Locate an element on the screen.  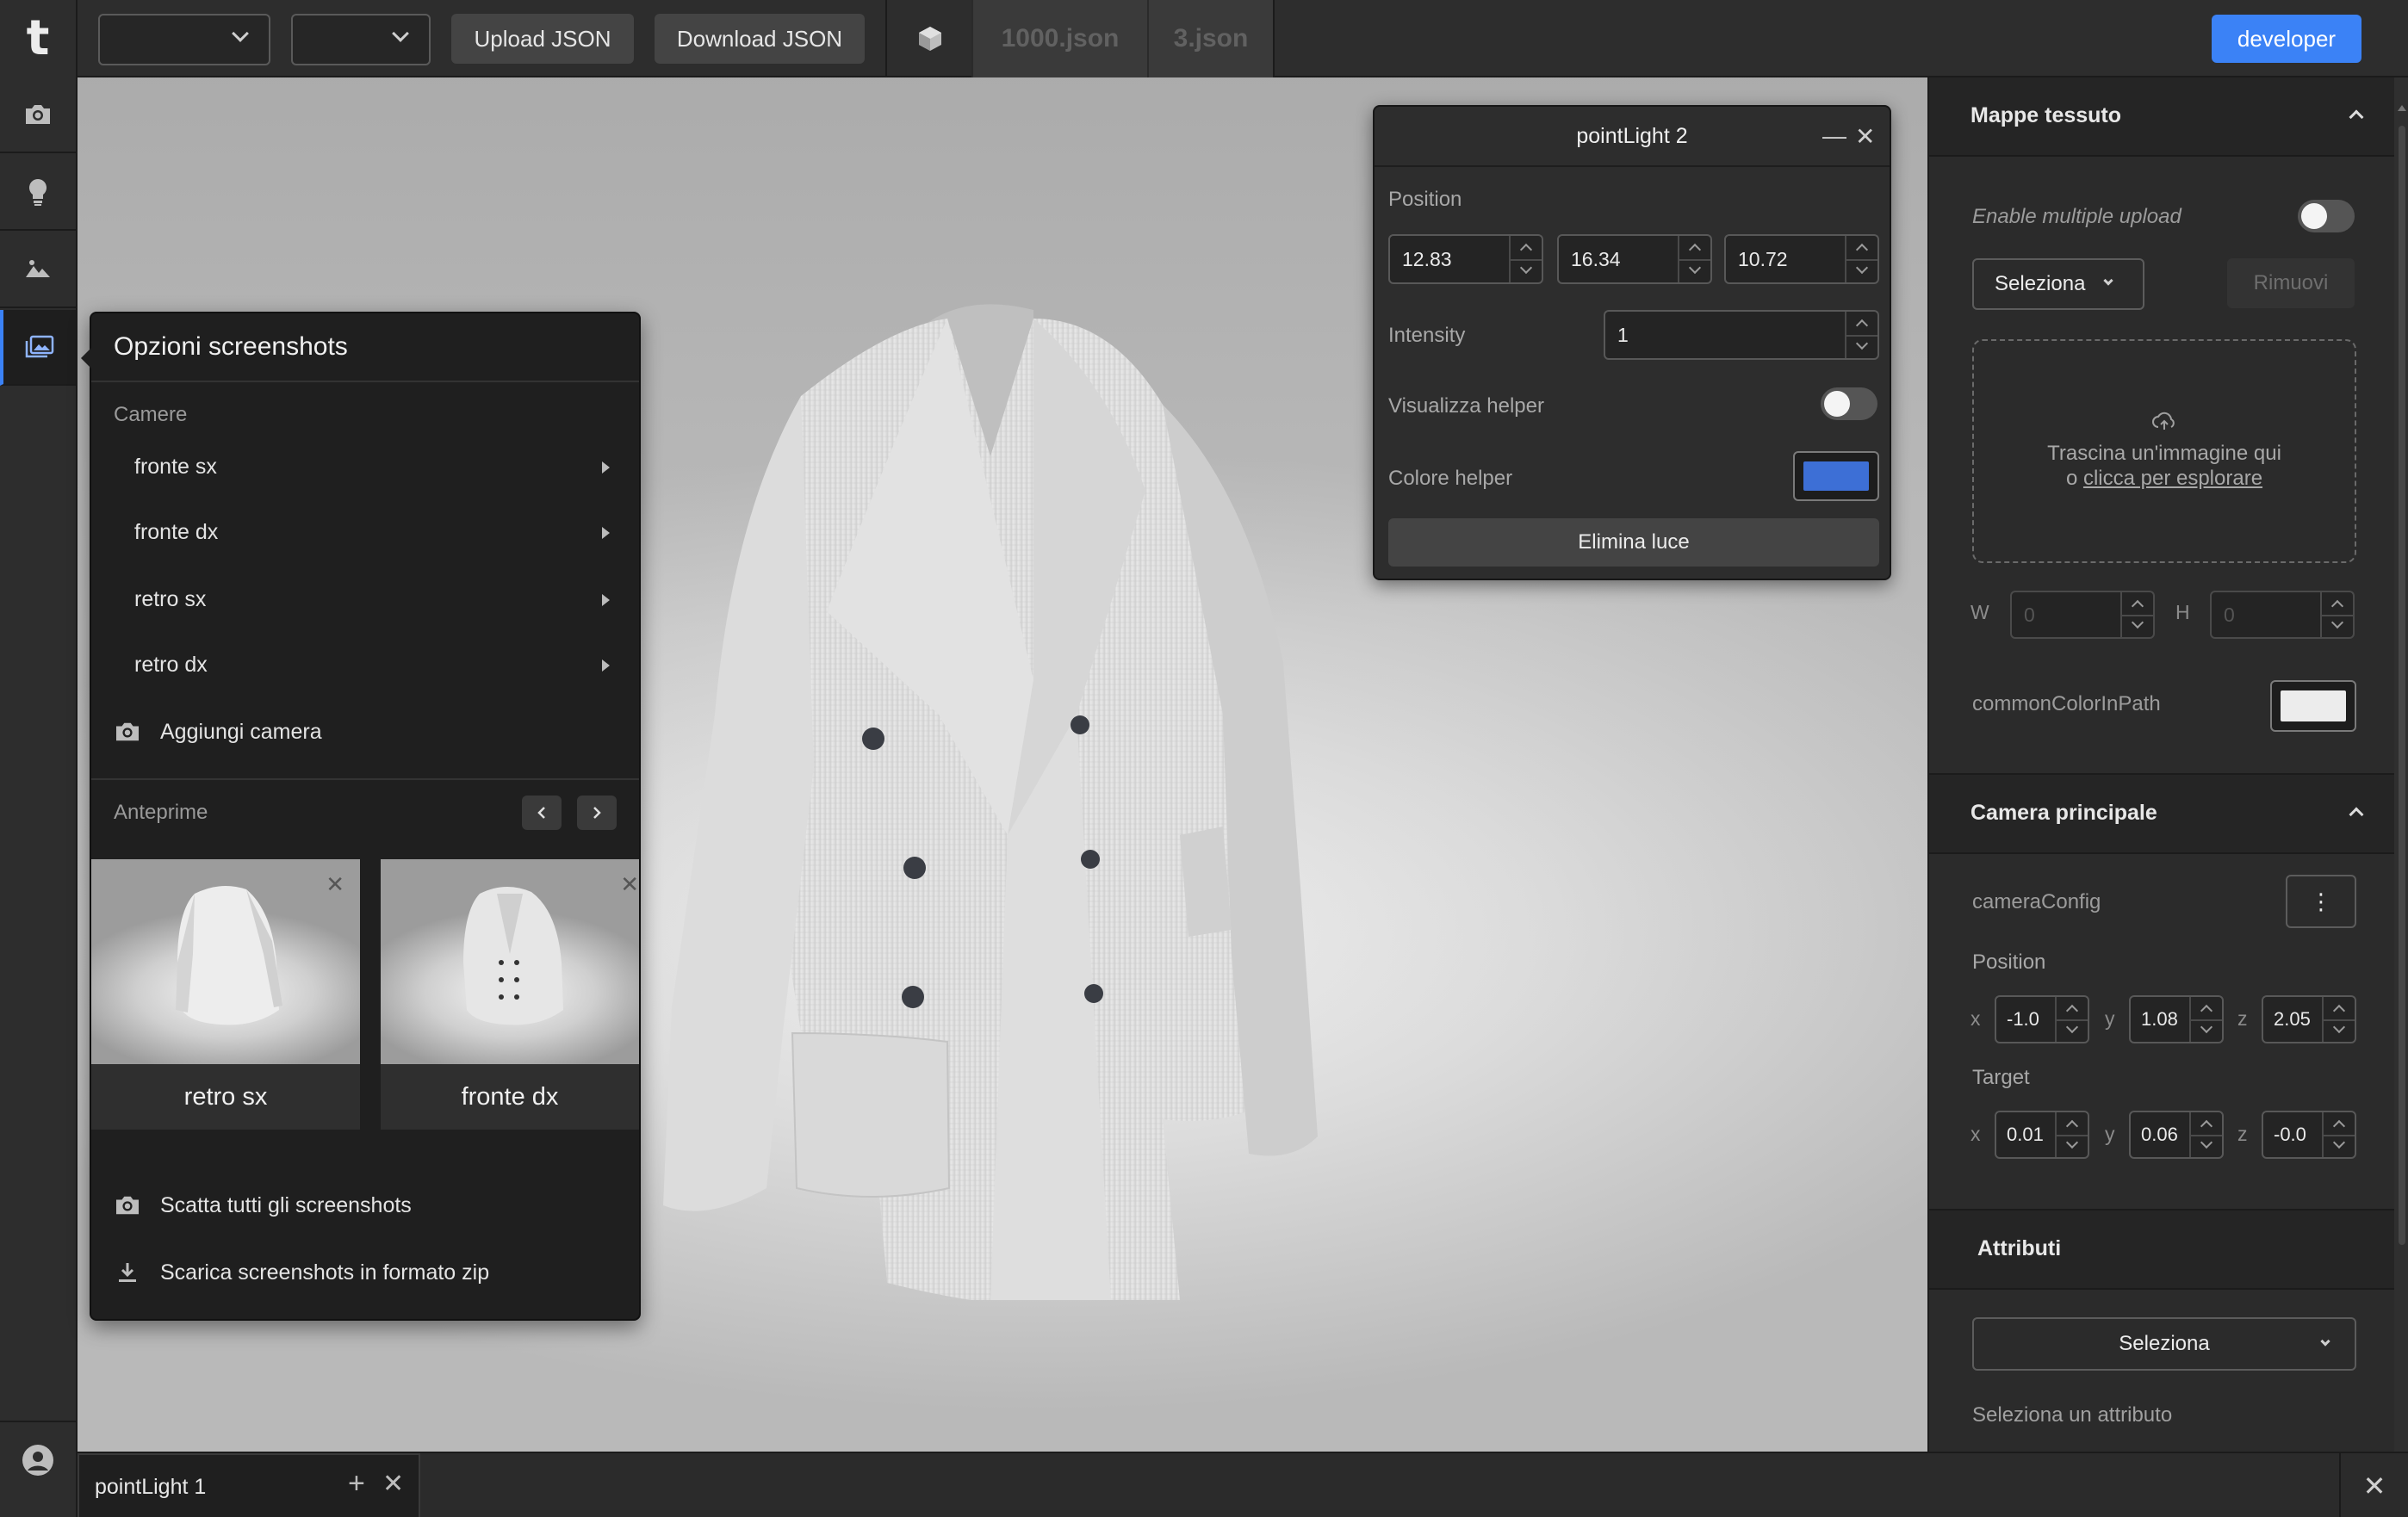
add-camera-label: Aggiungi camera is located at coordinates (241, 732).